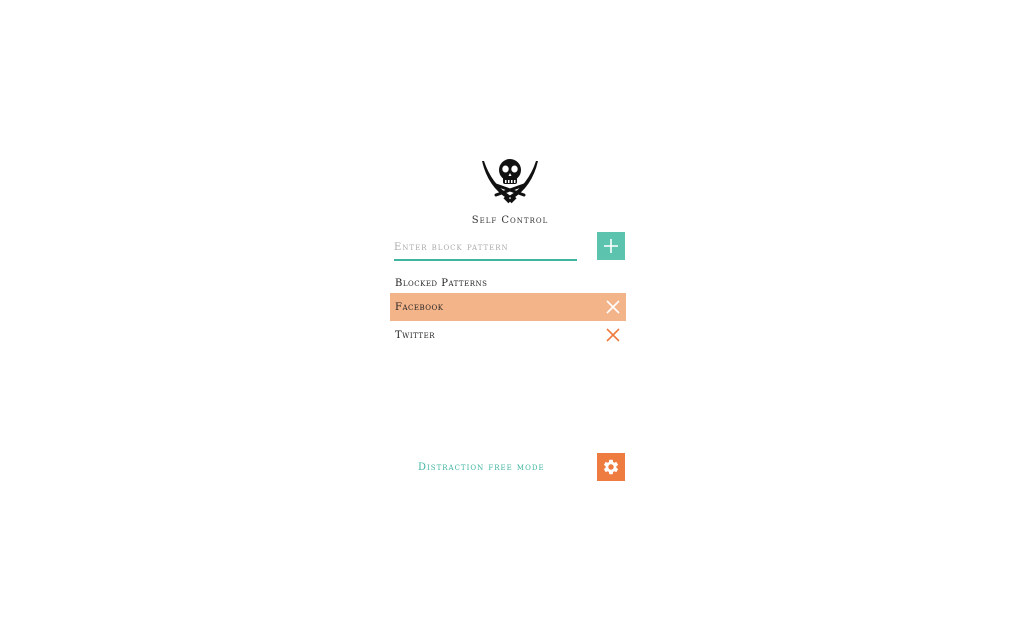  What do you see at coordinates (510, 181) in the screenshot?
I see `jolly-roger-logo-icon` at bounding box center [510, 181].